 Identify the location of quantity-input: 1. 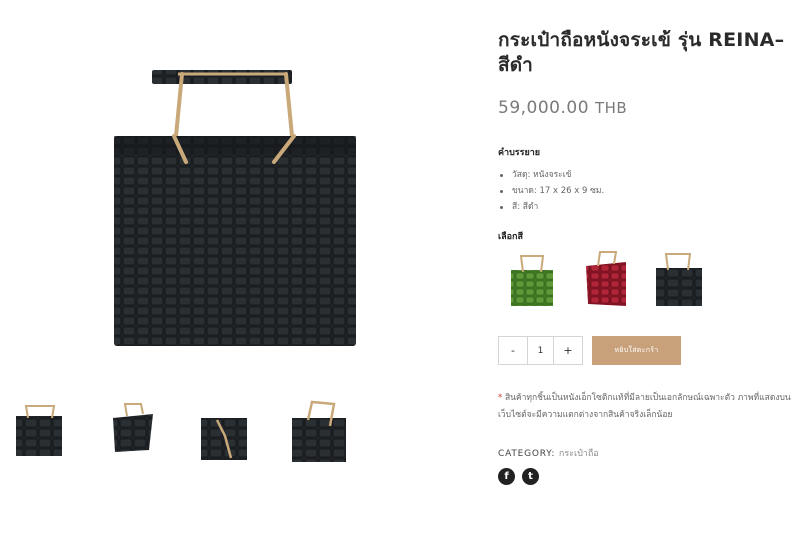
(540, 350).